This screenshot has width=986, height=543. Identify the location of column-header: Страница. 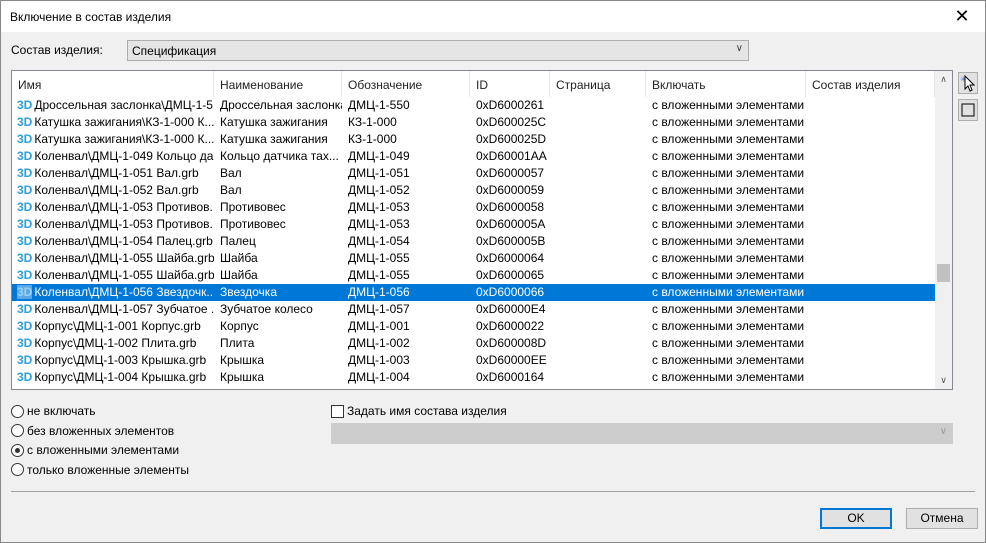
(598, 84).